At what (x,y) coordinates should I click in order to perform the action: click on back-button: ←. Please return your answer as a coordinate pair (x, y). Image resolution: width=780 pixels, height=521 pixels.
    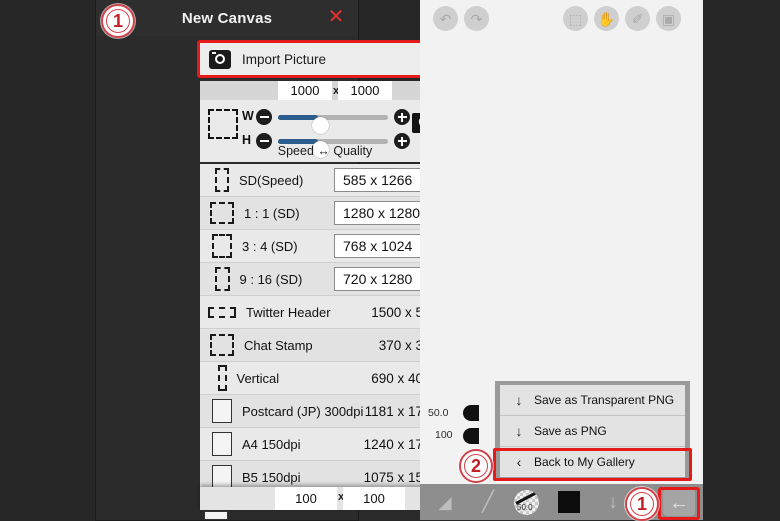
    Looking at the image, I should click on (679, 502).